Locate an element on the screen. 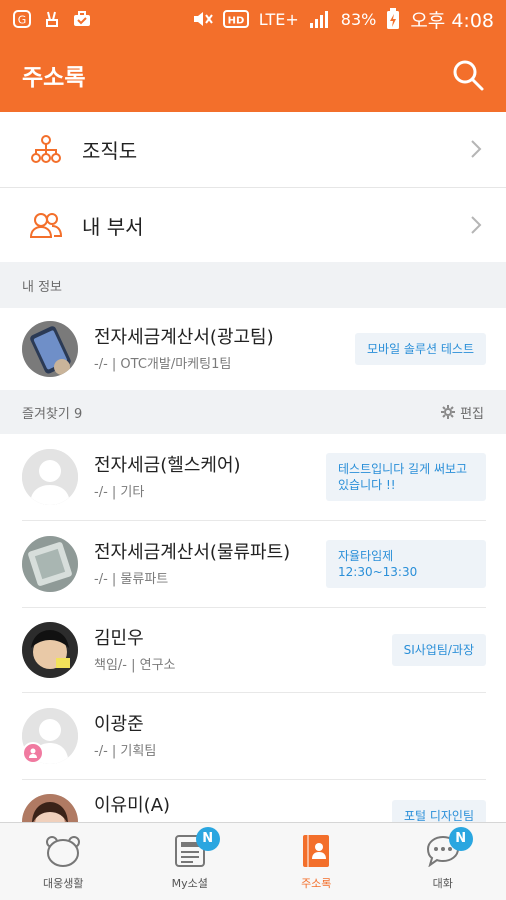 Image resolution: width=506 pixels, height=900 pixels. org-chart-row: 조직도 is located at coordinates (253, 149).